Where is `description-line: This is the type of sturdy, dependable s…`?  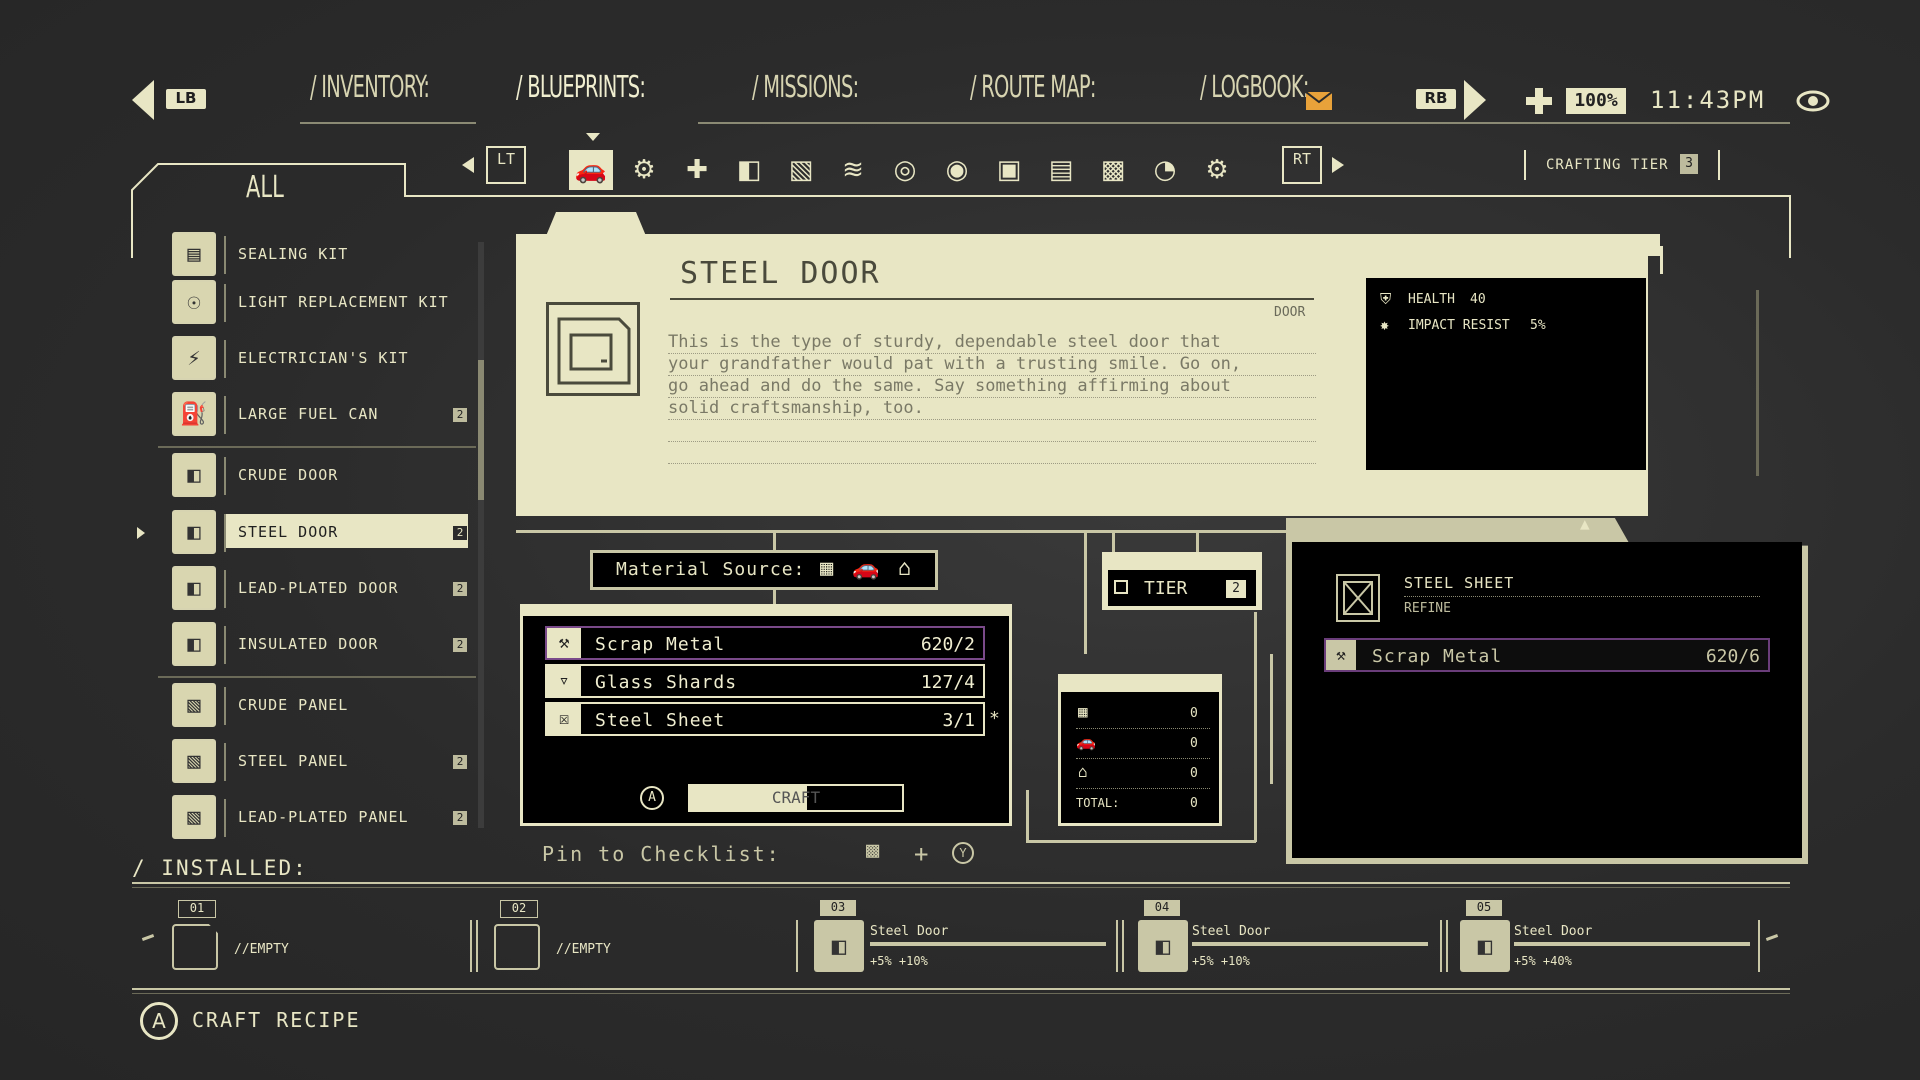 description-line: This is the type of sturdy, dependable s… is located at coordinates (992, 343).